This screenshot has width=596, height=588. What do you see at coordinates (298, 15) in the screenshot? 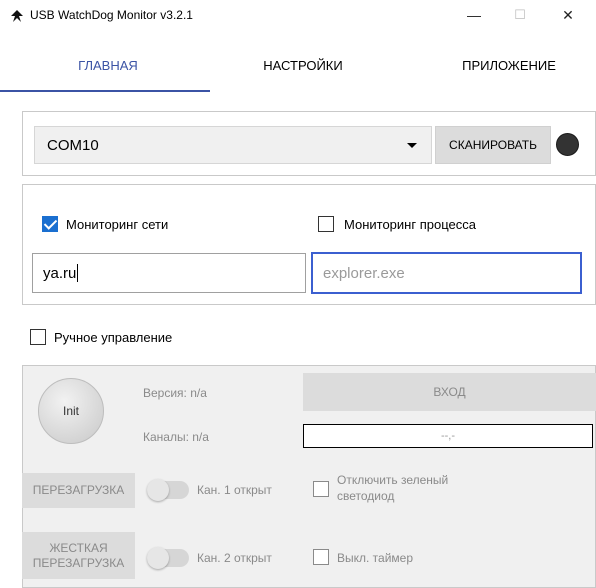
I see `title-bar: USB WatchDog Monitor v3.2.1 — ☐ ✕` at bounding box center [298, 15].